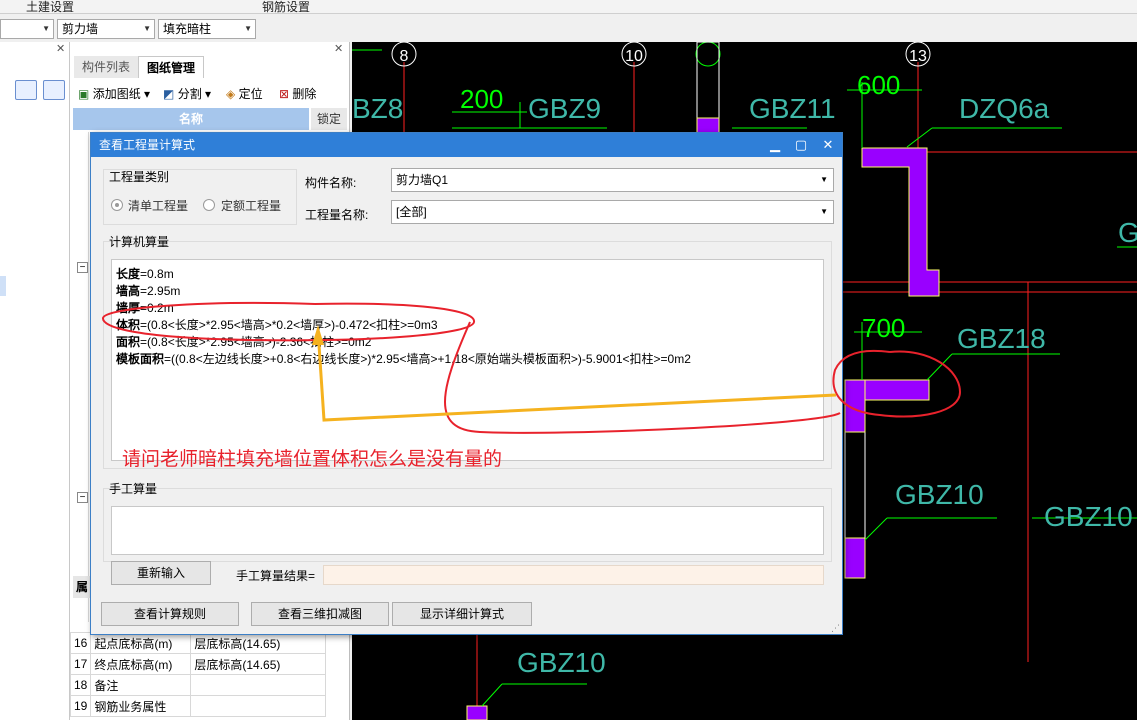 The height and width of the screenshot is (720, 1137). I want to click on category-combo: 剪力墙 ▼, so click(106, 29).